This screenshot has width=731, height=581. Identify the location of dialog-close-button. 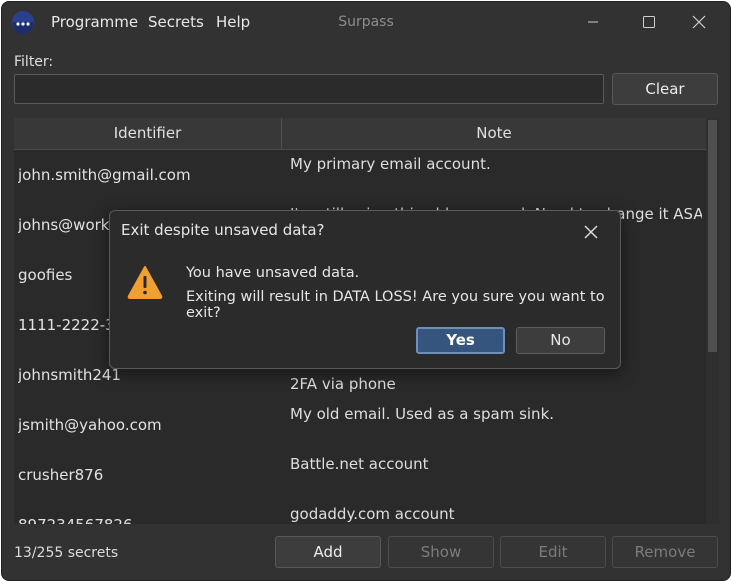
(591, 232).